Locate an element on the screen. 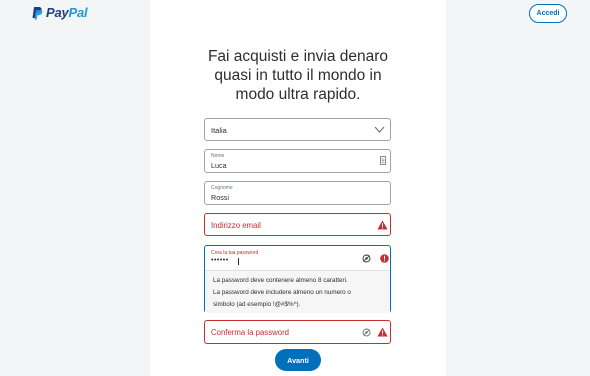  paypal-mark-icon is located at coordinates (37, 12).